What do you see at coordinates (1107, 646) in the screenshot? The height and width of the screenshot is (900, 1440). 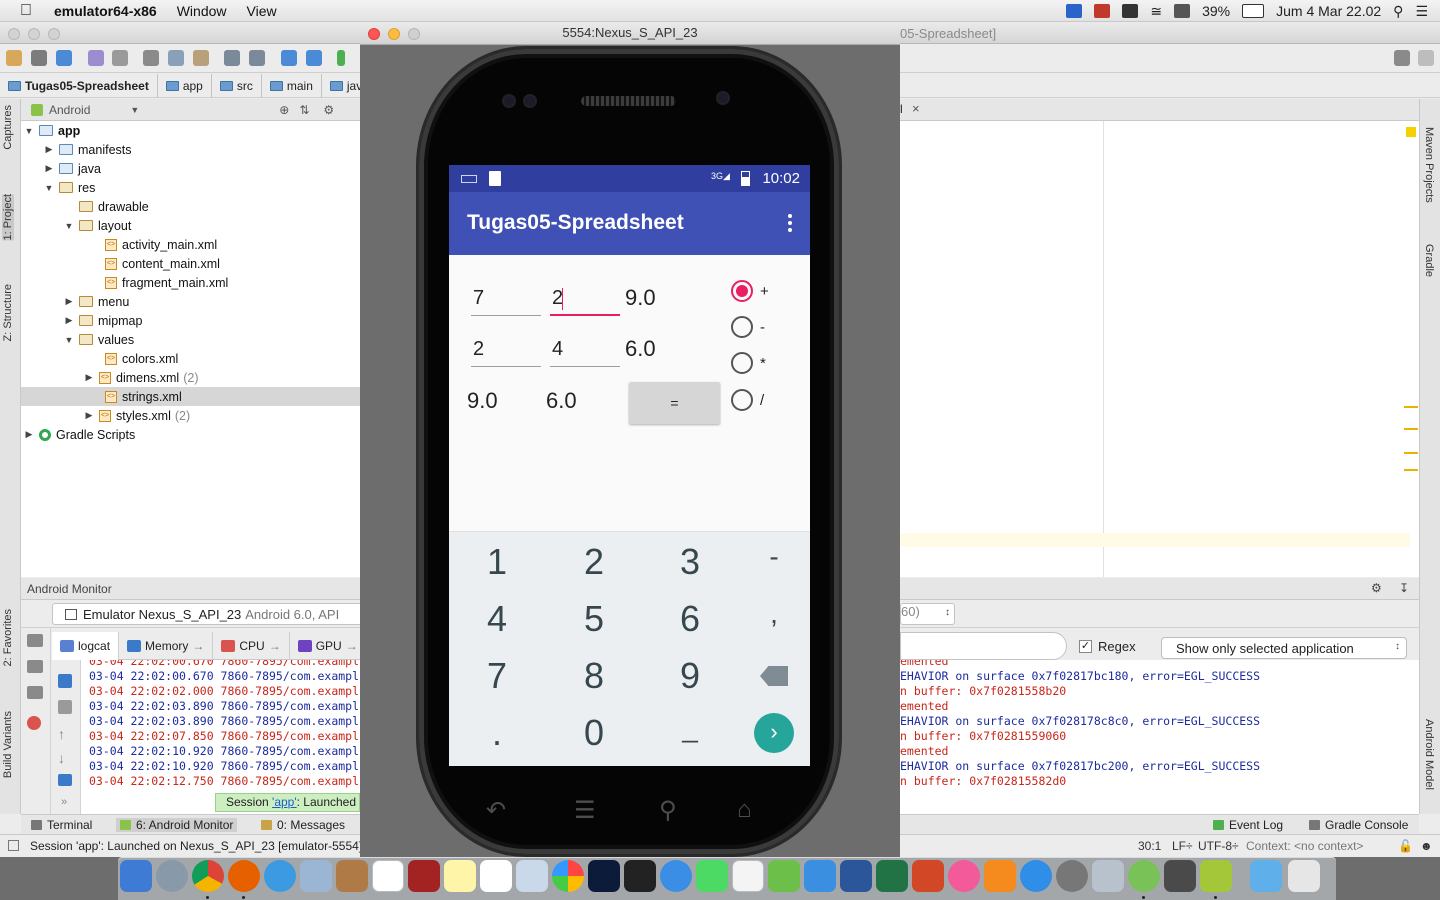 I see `regex-checkbox: ✓ Regex` at bounding box center [1107, 646].